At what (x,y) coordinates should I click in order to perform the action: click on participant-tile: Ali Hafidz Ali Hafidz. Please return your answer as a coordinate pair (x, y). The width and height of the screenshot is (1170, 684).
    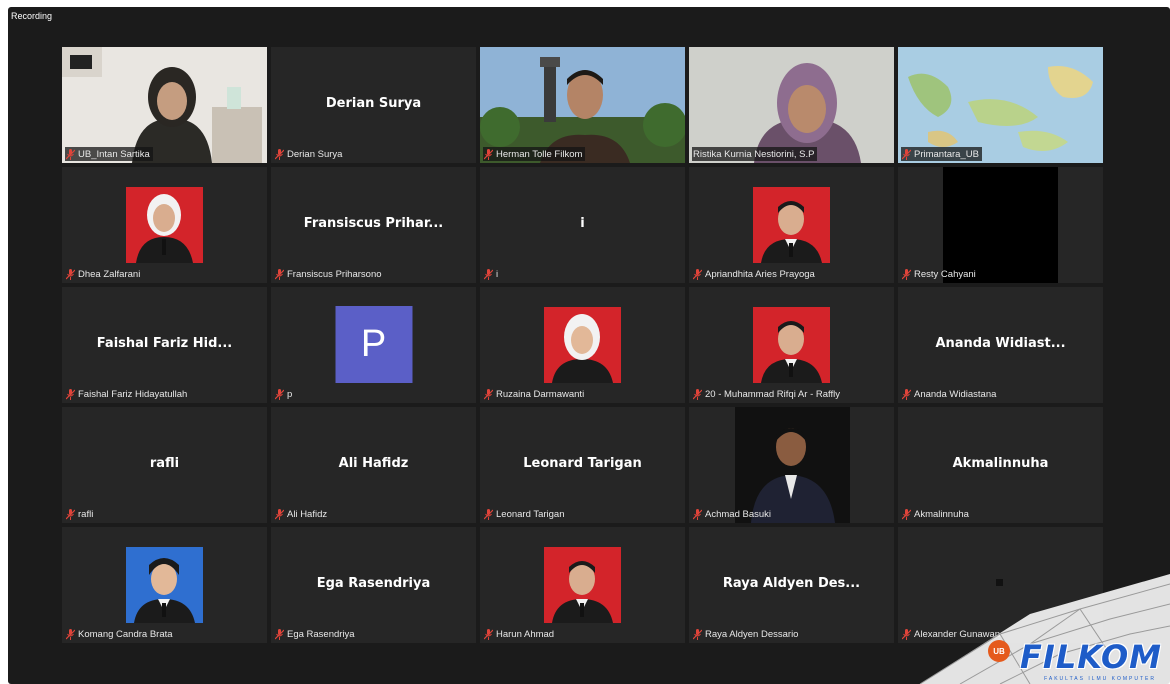
    Looking at the image, I should click on (373, 465).